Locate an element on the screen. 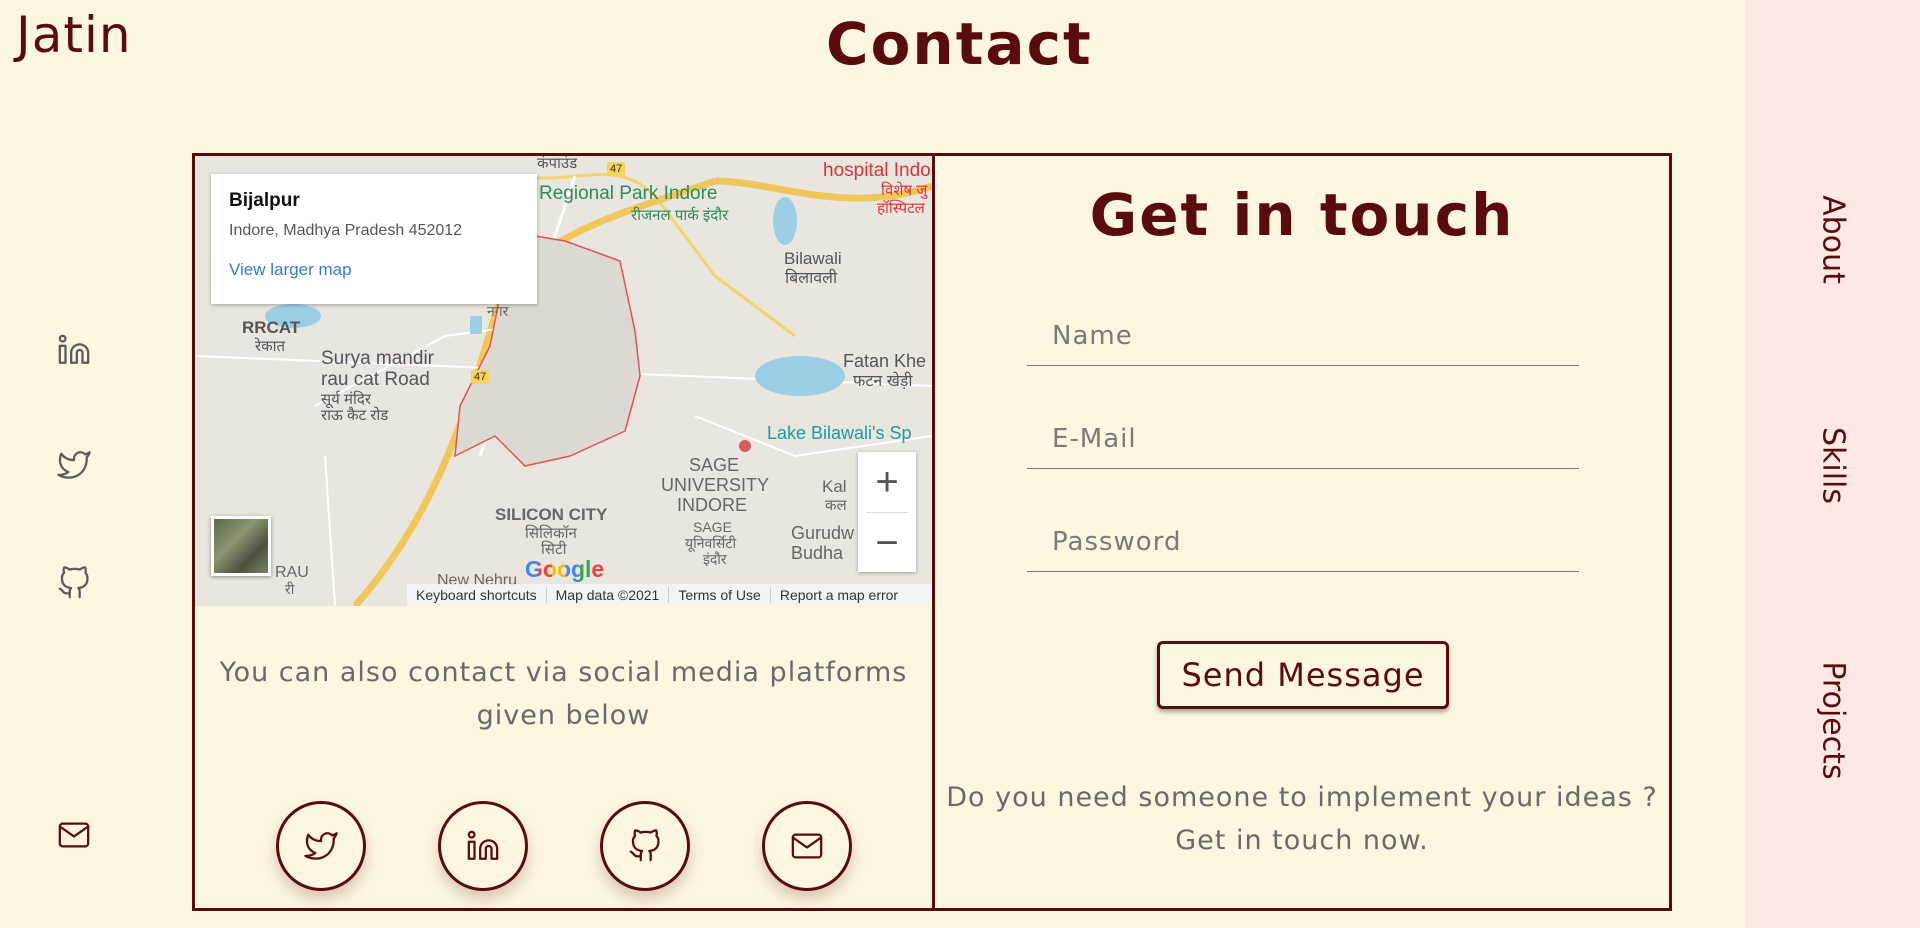 The height and width of the screenshot is (928, 1920). place-title: Bijalpur is located at coordinates (264, 200).